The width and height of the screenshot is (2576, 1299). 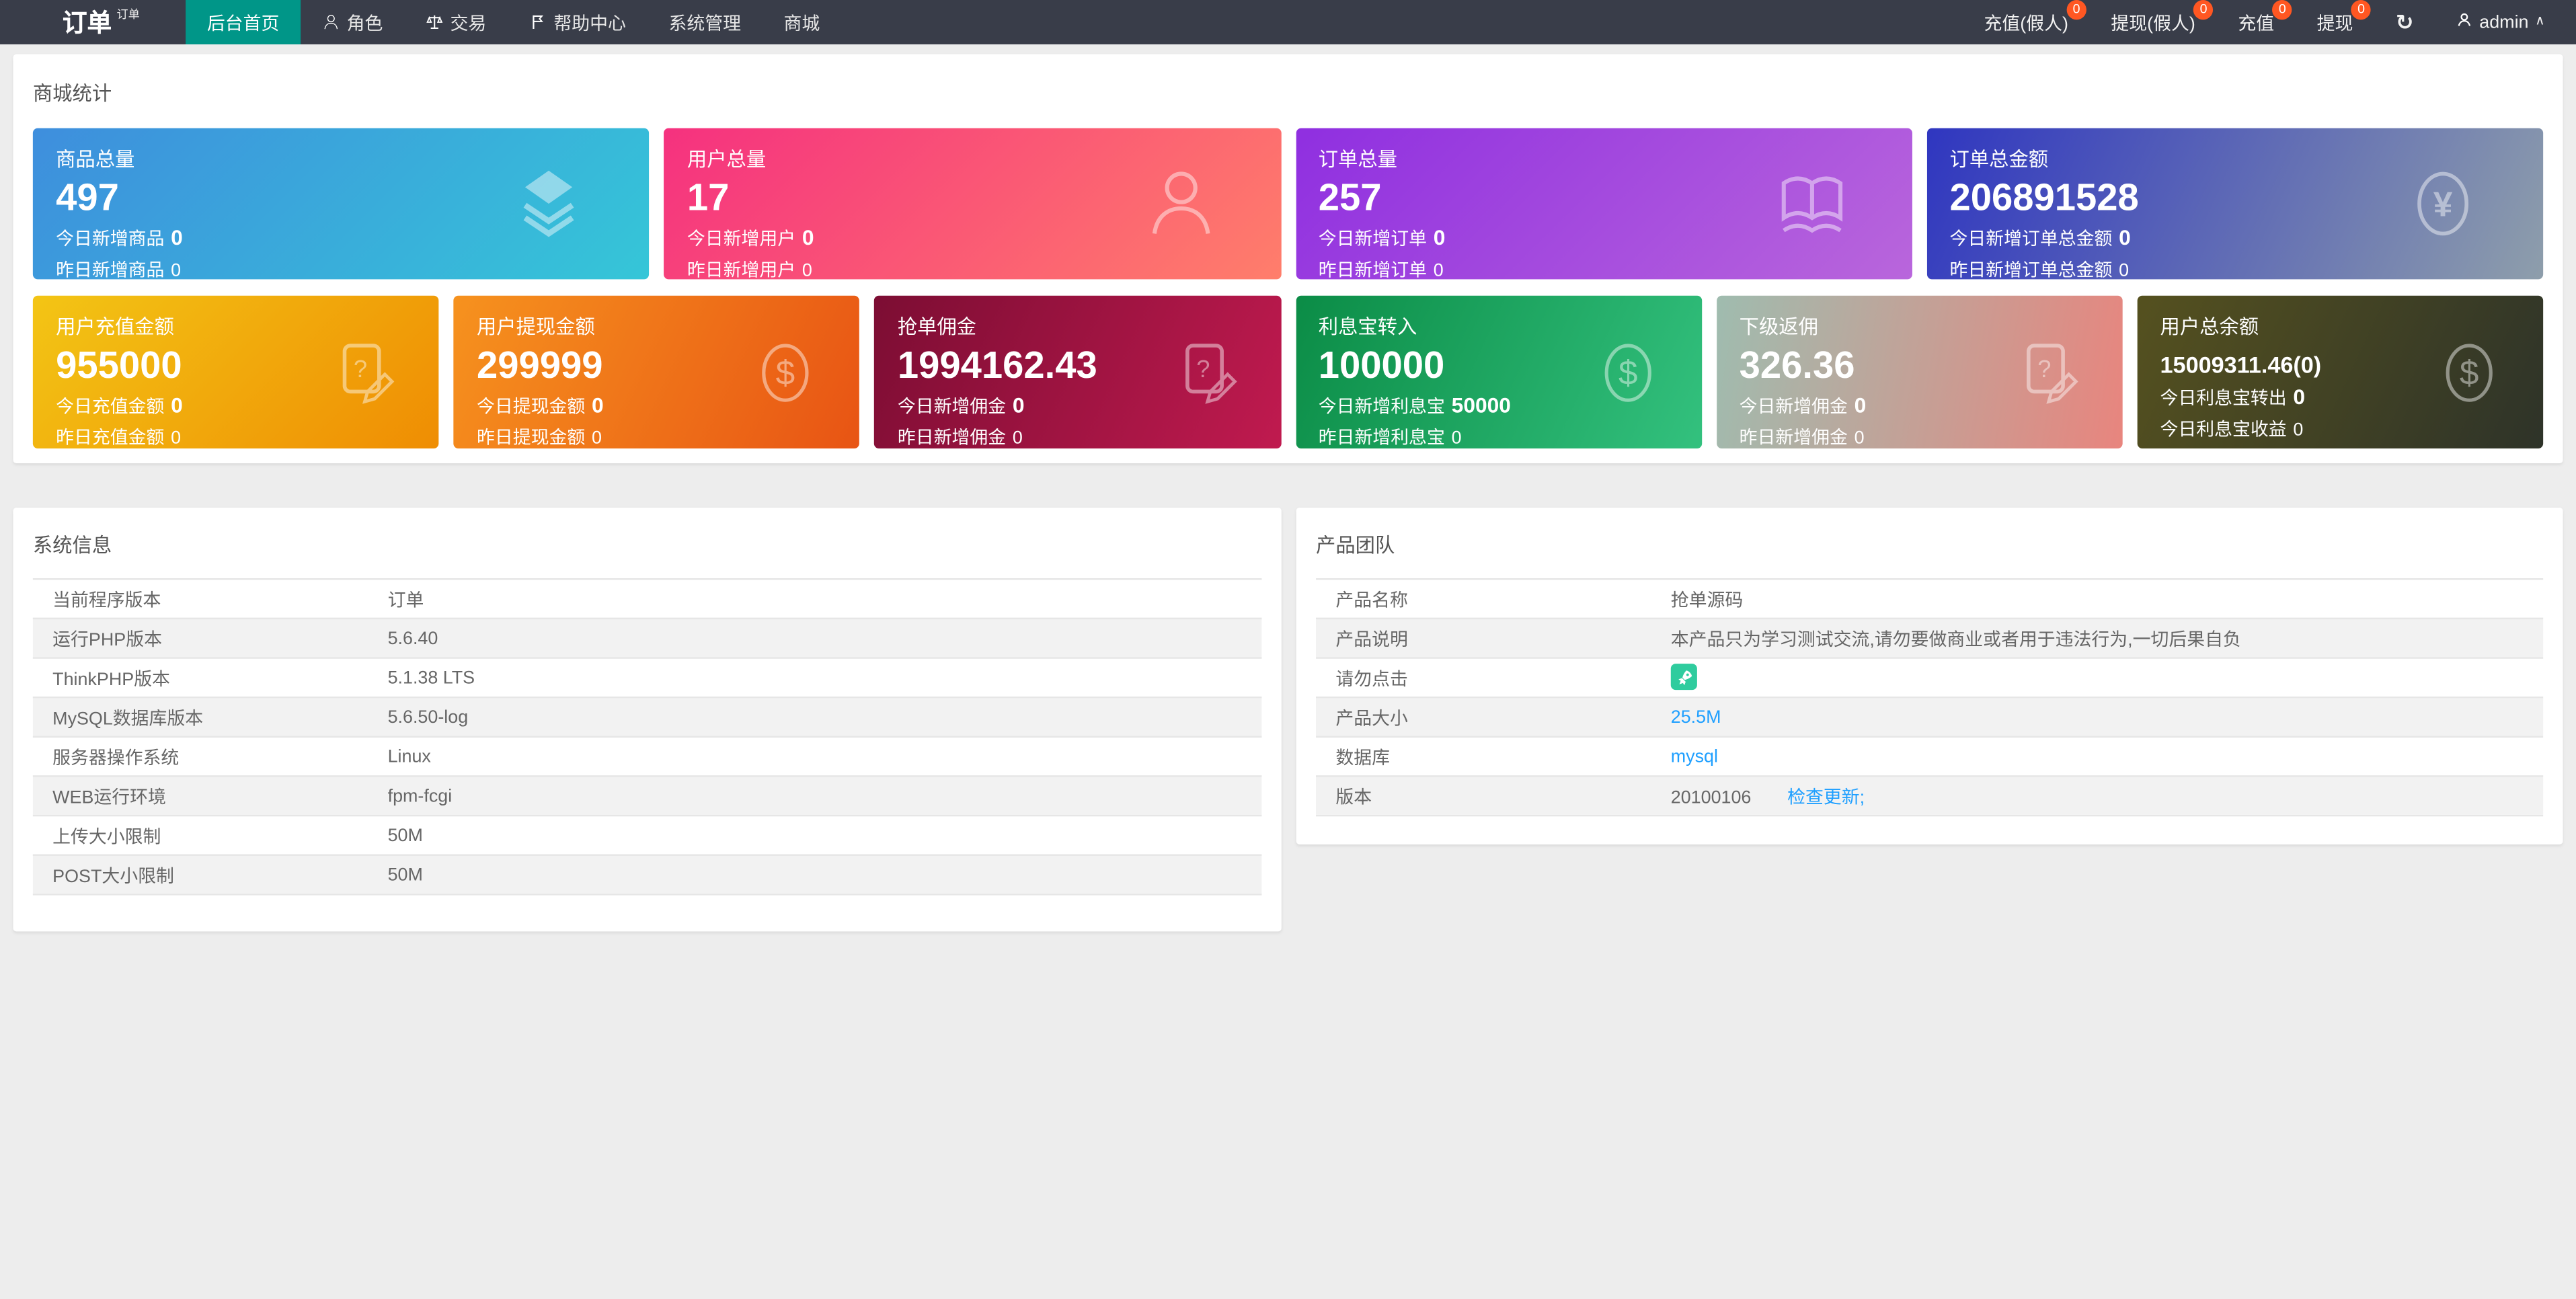 What do you see at coordinates (706, 22) in the screenshot?
I see `nav-menu-item-5: 系统管理` at bounding box center [706, 22].